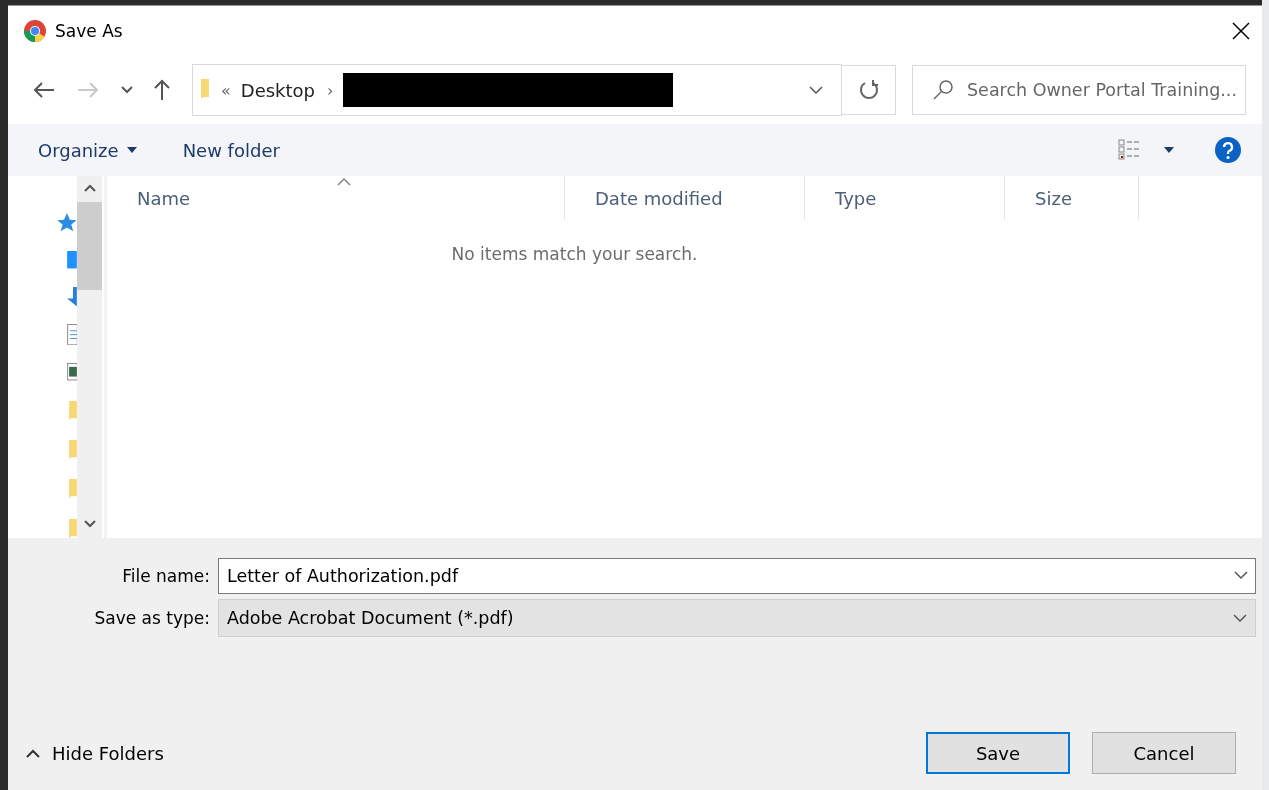 Image resolution: width=1269 pixels, height=790 pixels. I want to click on hide-folders-button: Hide Folders, so click(465, 753).